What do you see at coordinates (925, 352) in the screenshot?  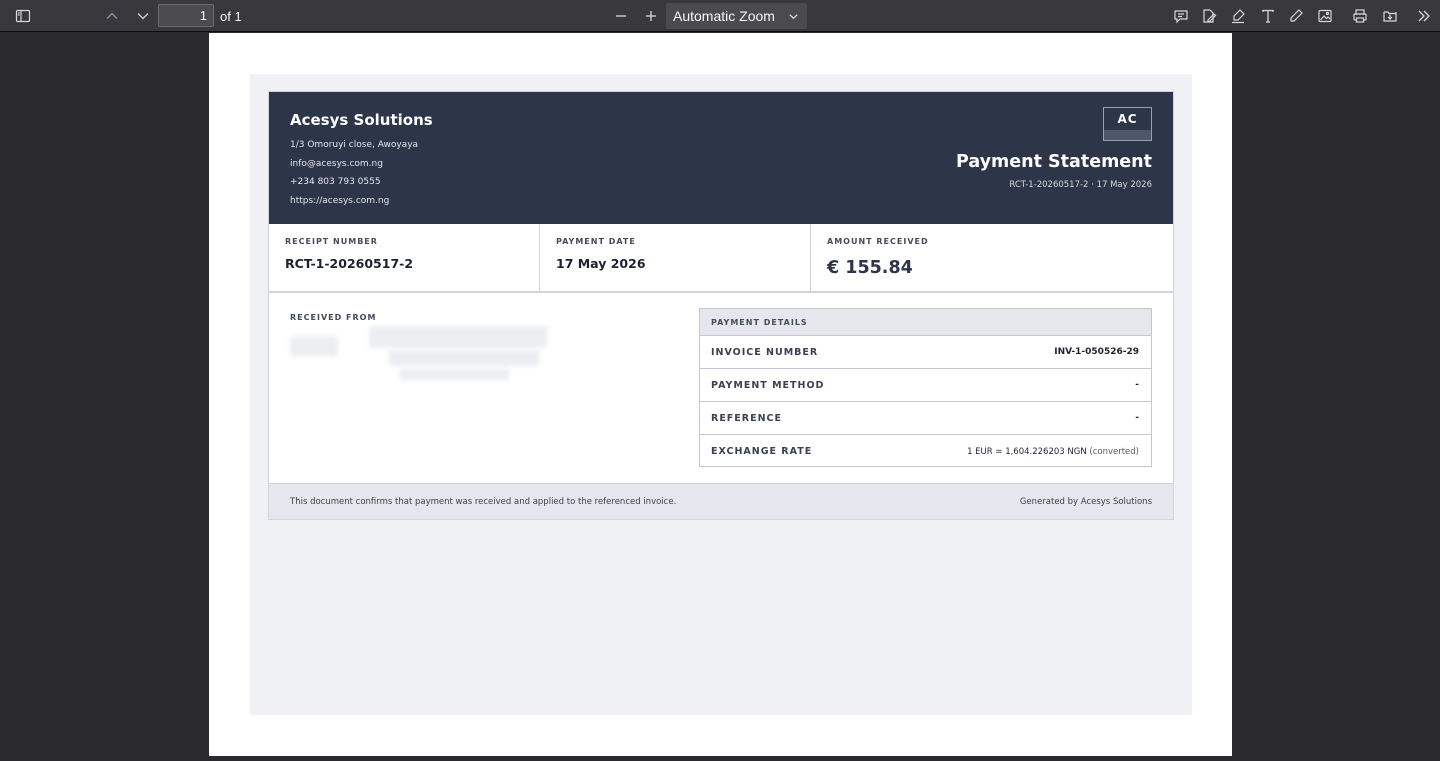 I see `table-row: INVOICE NUMBER INV-1-050526-29` at bounding box center [925, 352].